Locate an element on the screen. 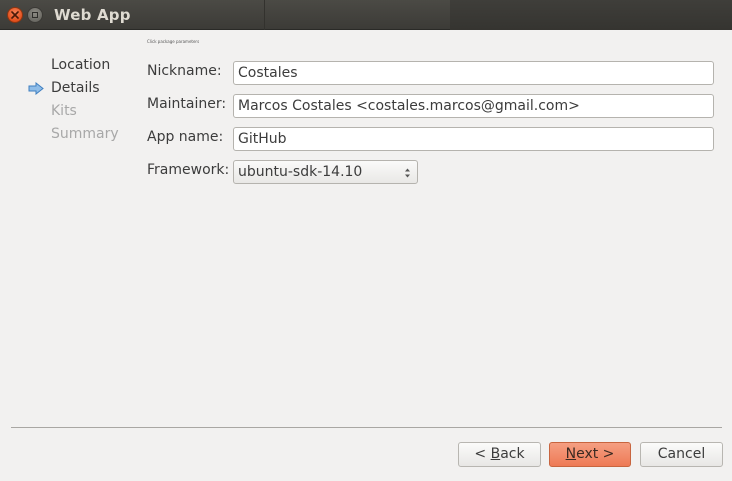 This screenshot has width=732, height=481. close-icon is located at coordinates (15, 15).